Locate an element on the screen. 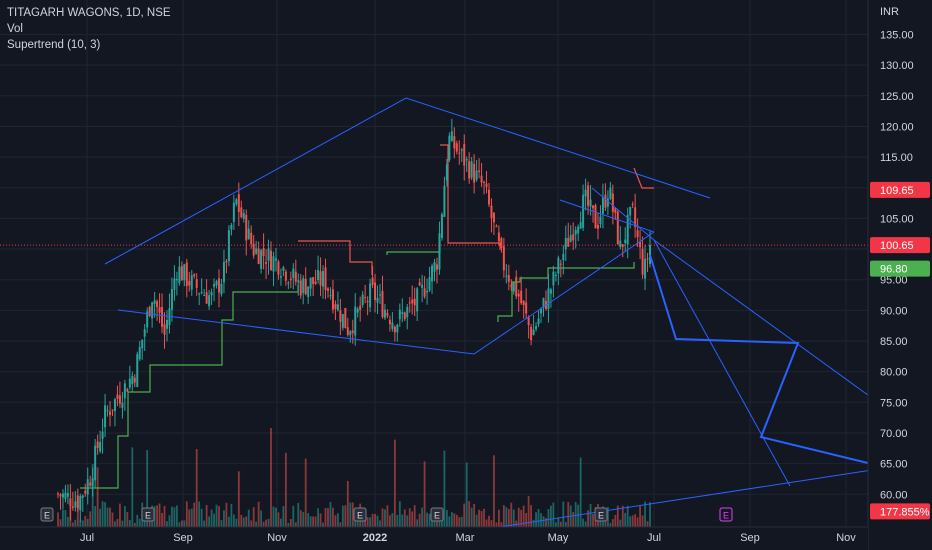 The height and width of the screenshot is (550, 932). y-tick-label: 80.00 is located at coordinates (894, 373).